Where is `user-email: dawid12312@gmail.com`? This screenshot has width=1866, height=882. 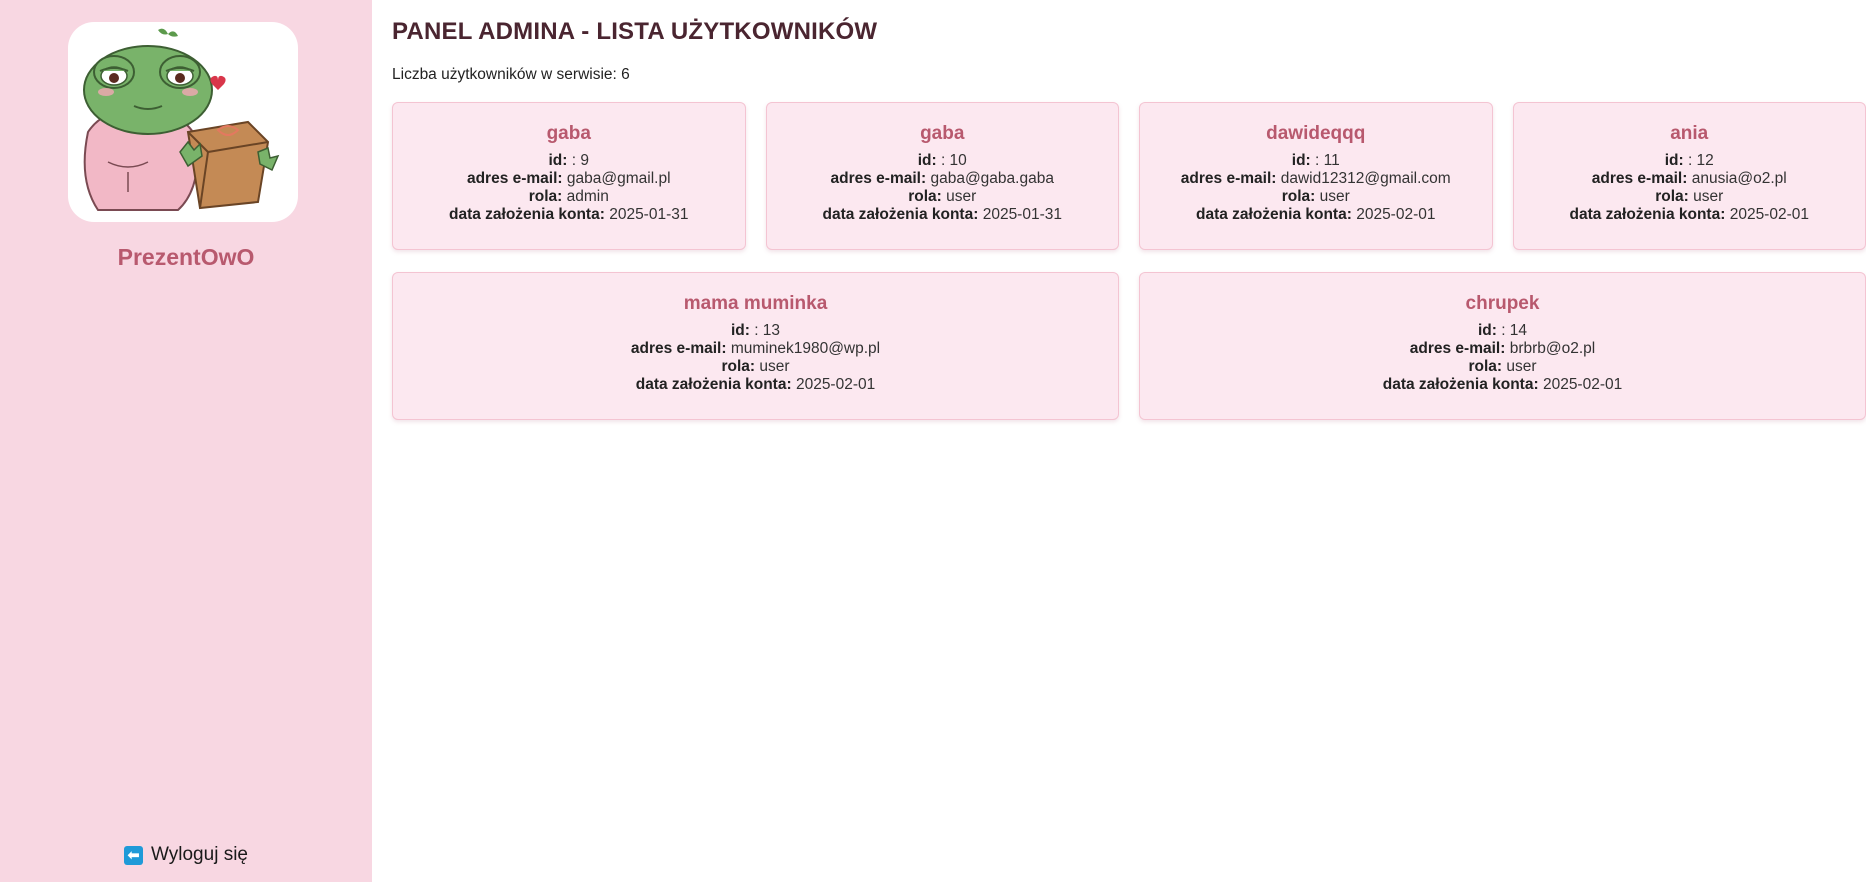
user-email: dawid12312@gmail.com is located at coordinates (1365, 178).